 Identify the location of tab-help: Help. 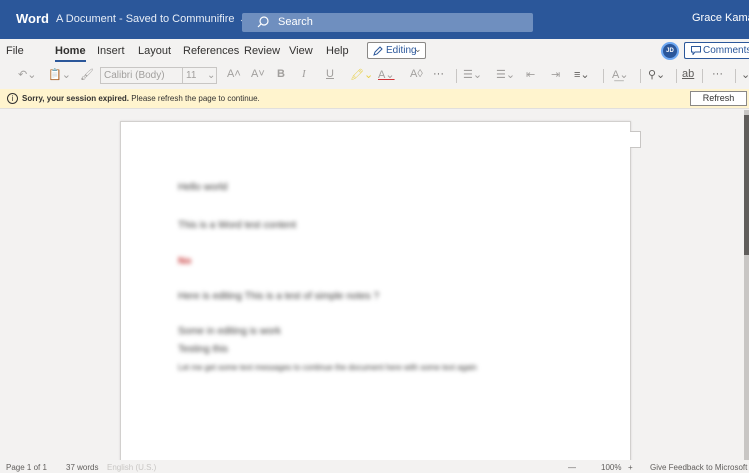
(337, 51).